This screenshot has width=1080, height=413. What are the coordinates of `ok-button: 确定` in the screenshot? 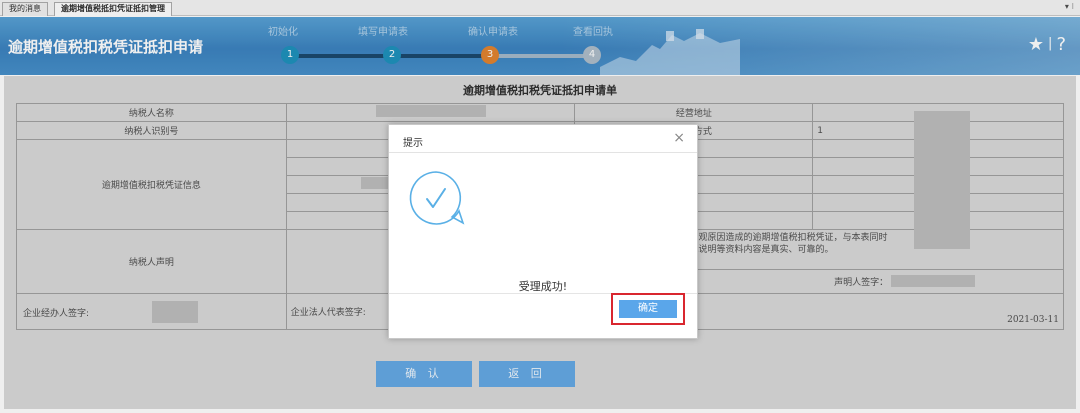 It's located at (648, 309).